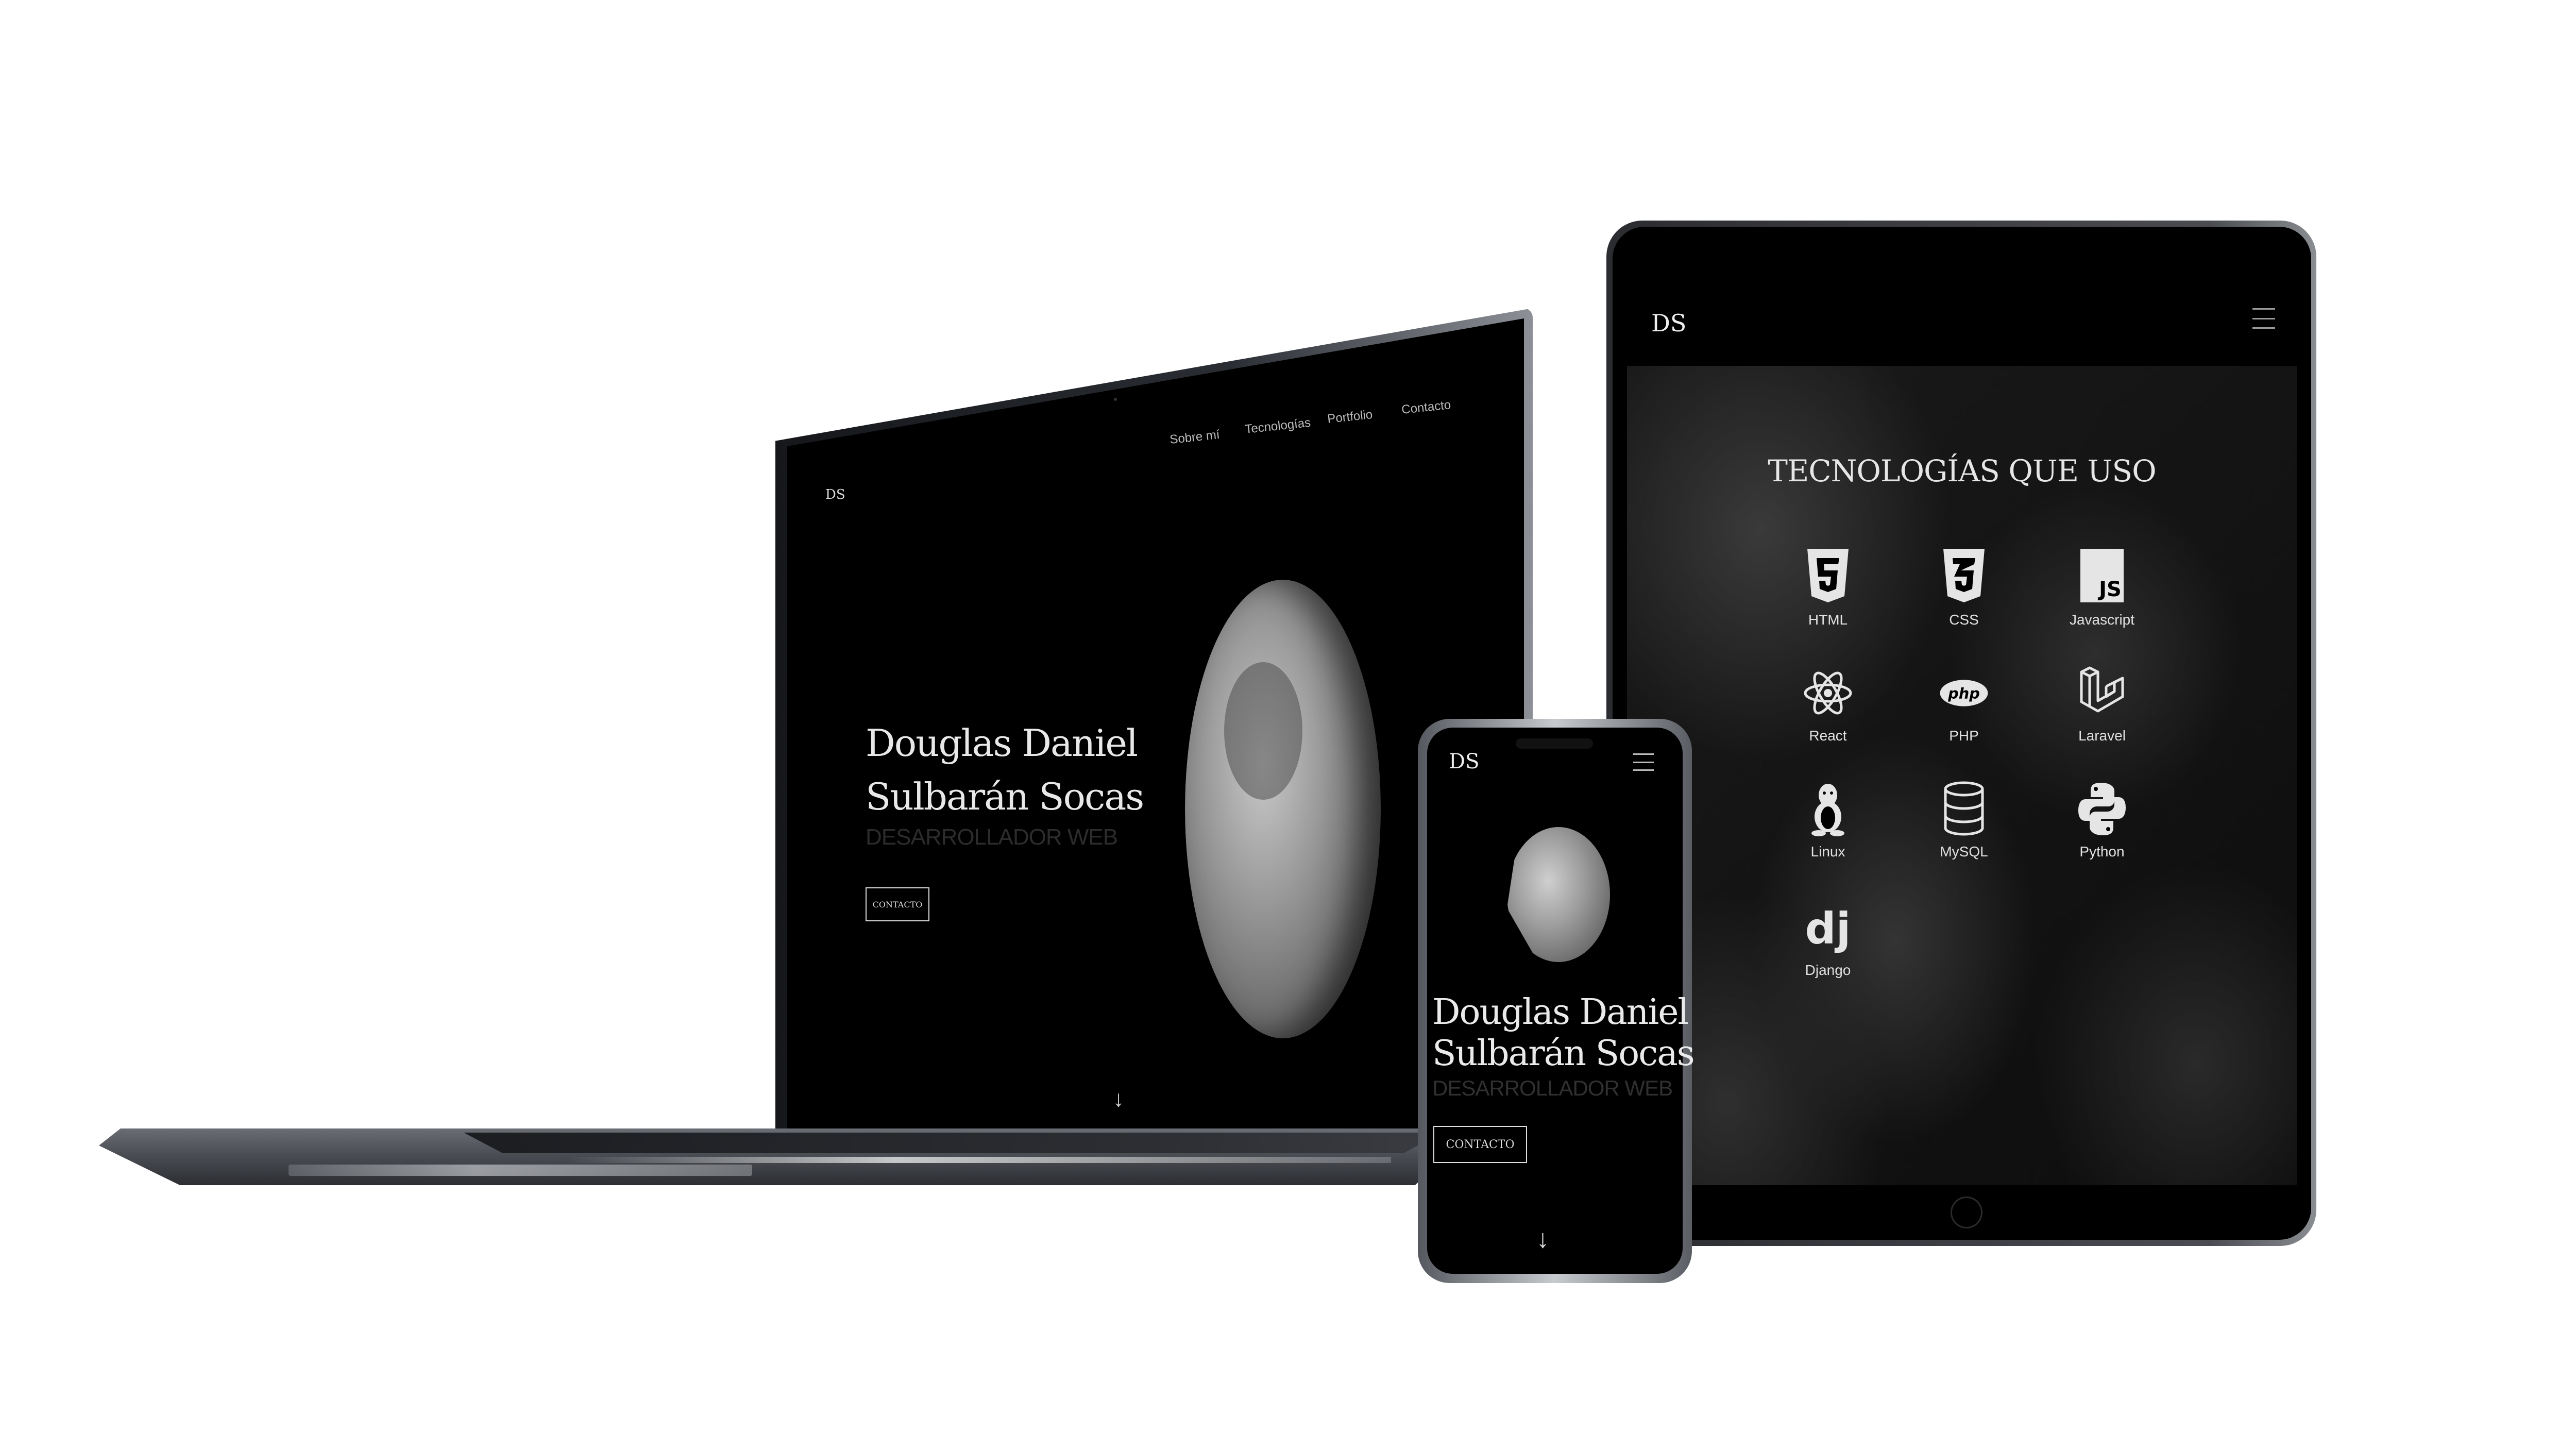 The height and width of the screenshot is (1449, 2576). What do you see at coordinates (1283, 809) in the screenshot?
I see `laptop-moon-image` at bounding box center [1283, 809].